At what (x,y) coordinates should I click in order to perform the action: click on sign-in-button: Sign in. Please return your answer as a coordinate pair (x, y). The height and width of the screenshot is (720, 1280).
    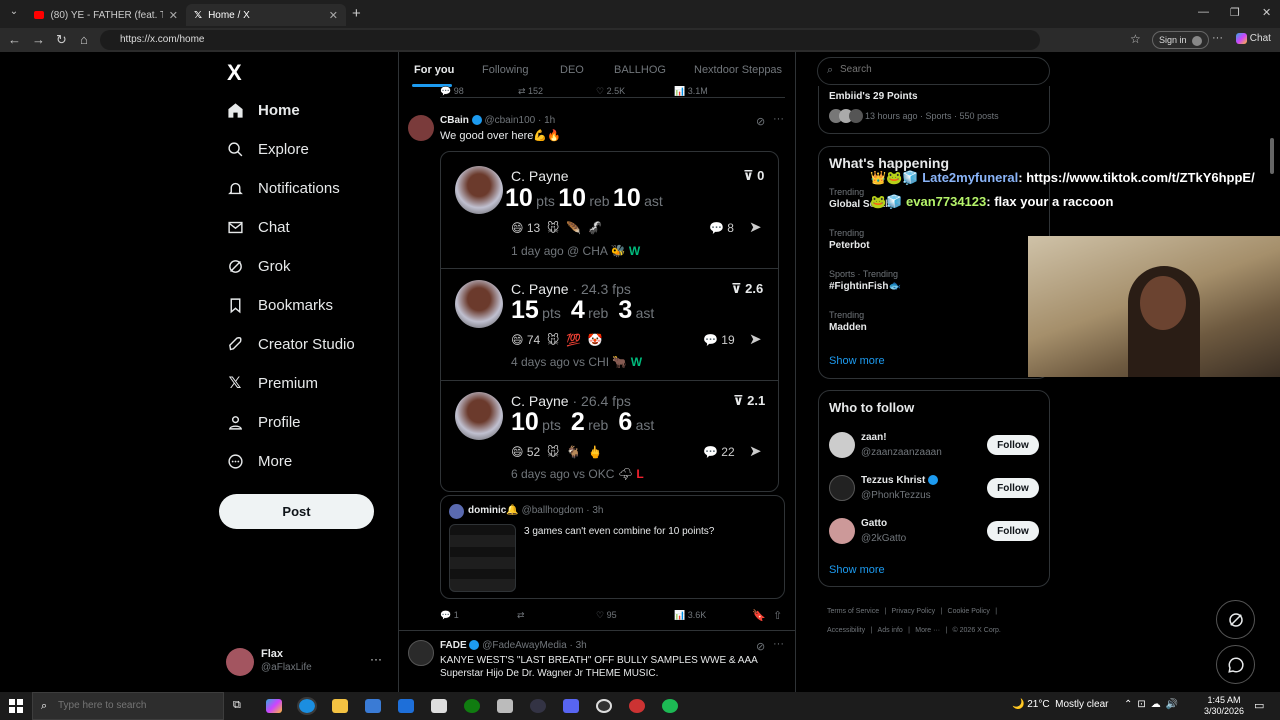
    Looking at the image, I should click on (1181, 40).